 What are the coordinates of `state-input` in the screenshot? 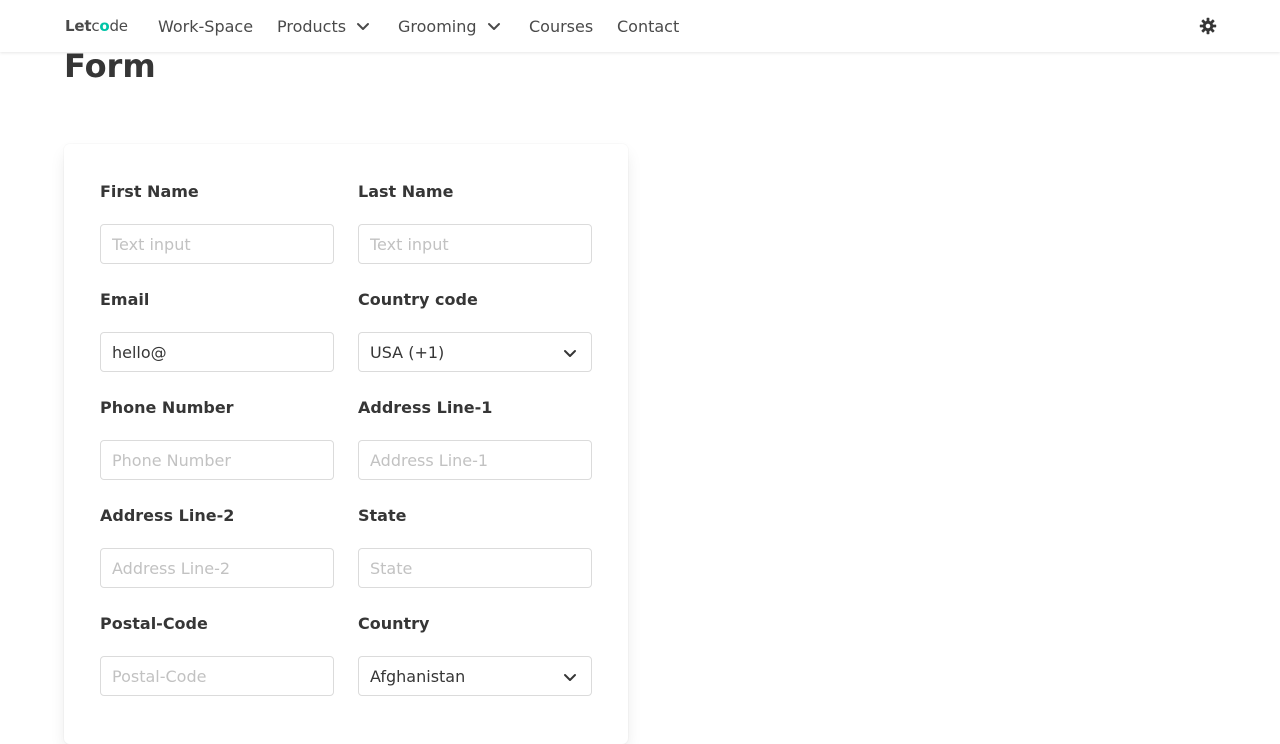 It's located at (475, 568).